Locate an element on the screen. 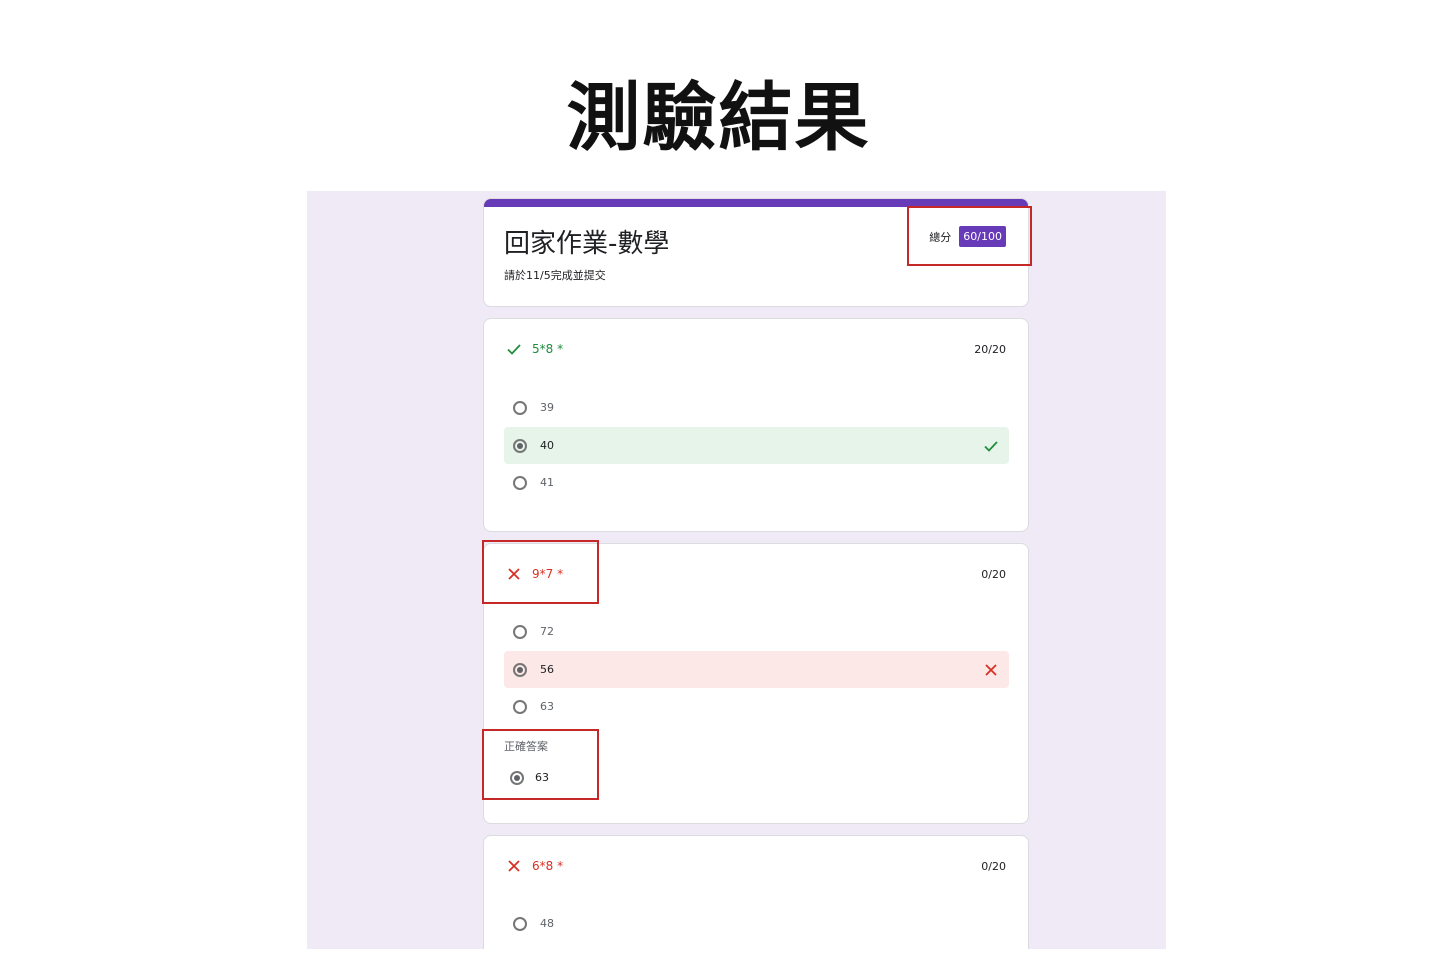 Image resolution: width=1437 pixels, height=970 pixels. option-label: 39 is located at coordinates (547, 407).